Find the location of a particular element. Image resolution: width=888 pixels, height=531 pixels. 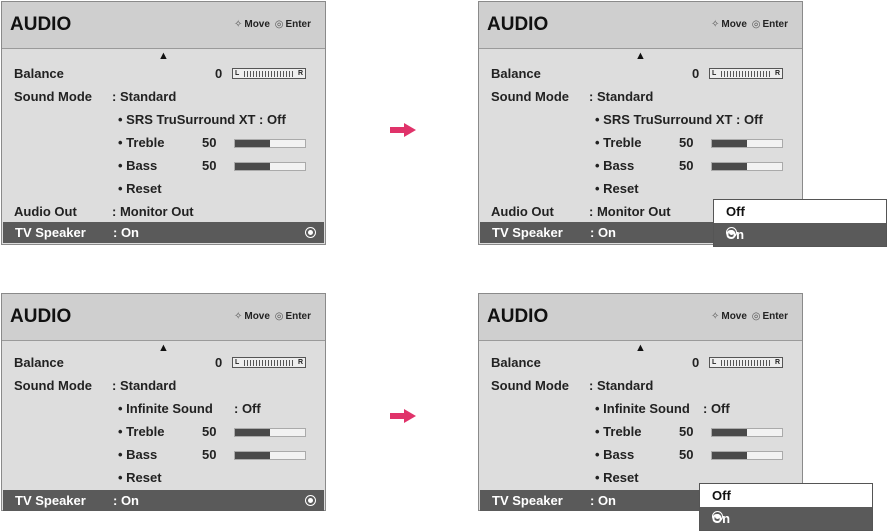

audio-out-row: Audio Out : Monitor Out is located at coordinates (163, 213).